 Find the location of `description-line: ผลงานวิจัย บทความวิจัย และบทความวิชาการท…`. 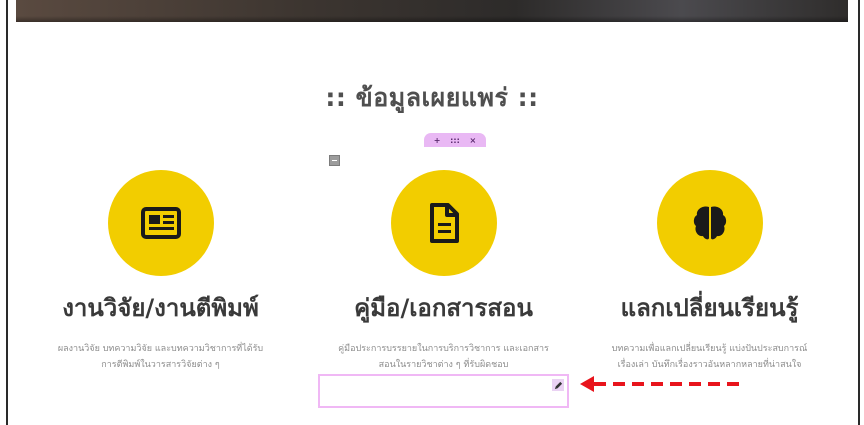

description-line: ผลงานวิจัย บทความวิจัย และบทความวิชาการท… is located at coordinates (160, 349).